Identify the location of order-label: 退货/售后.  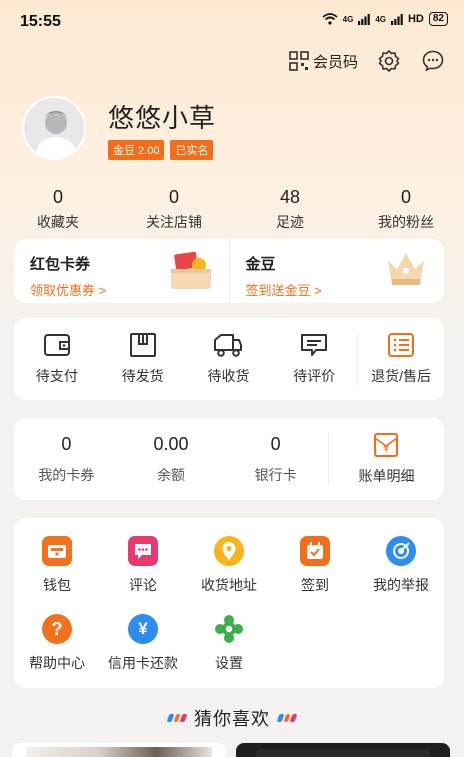
(401, 376).